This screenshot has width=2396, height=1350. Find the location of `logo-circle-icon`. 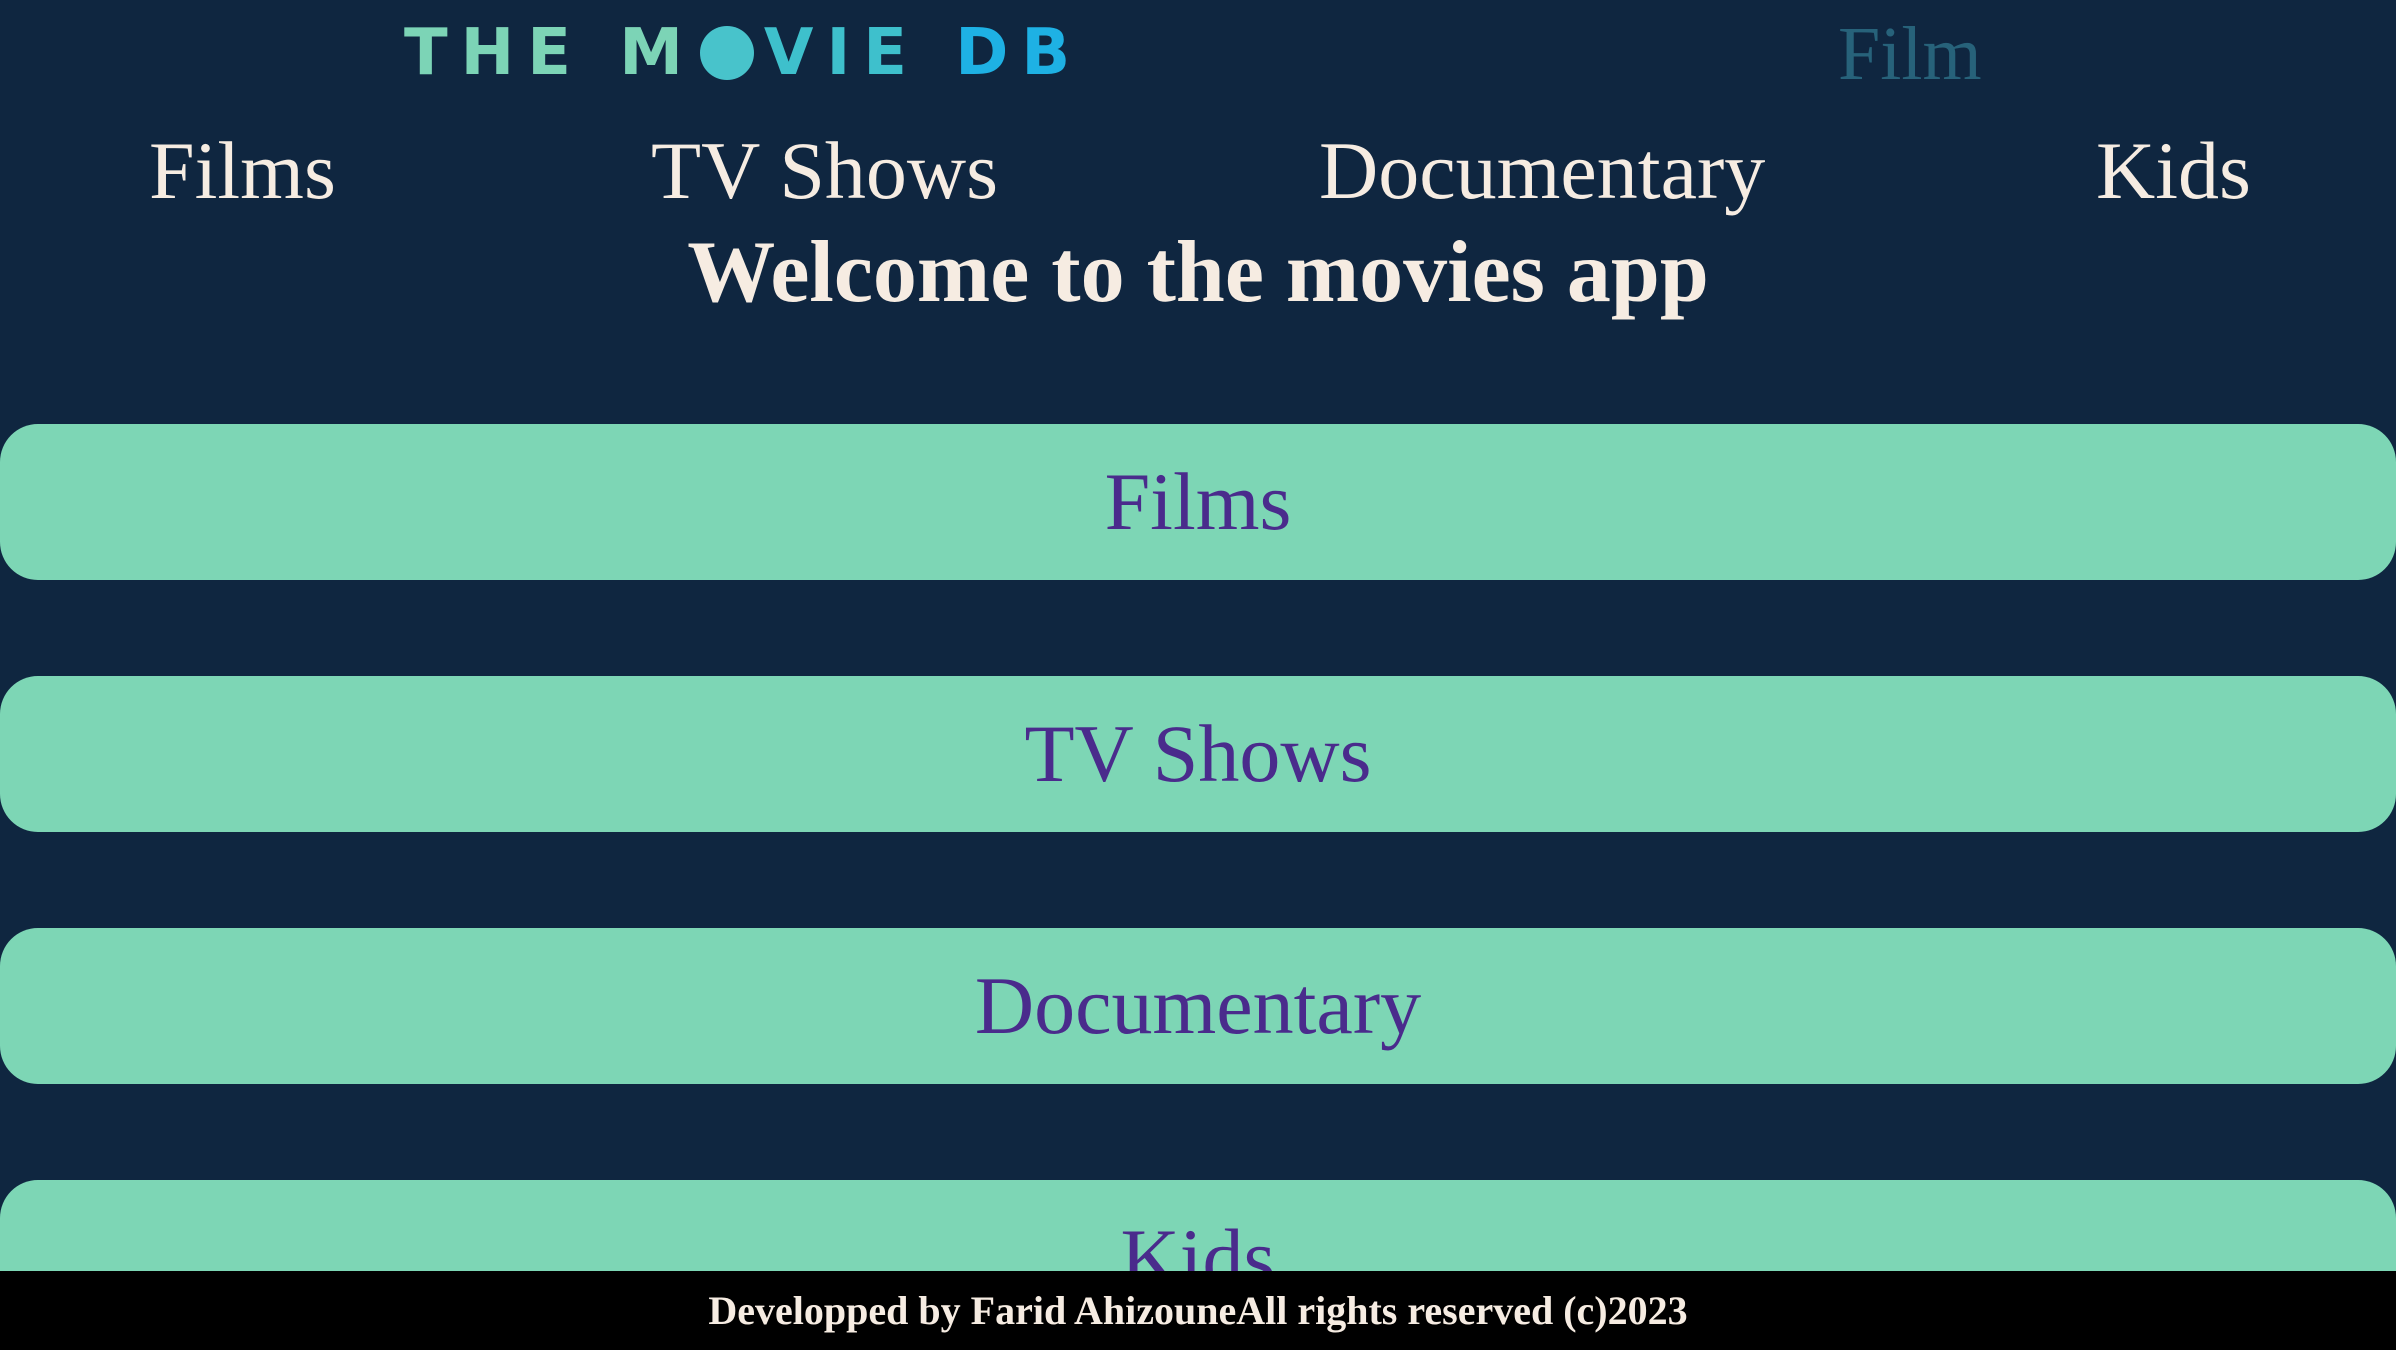

logo-circle-icon is located at coordinates (726, 53).